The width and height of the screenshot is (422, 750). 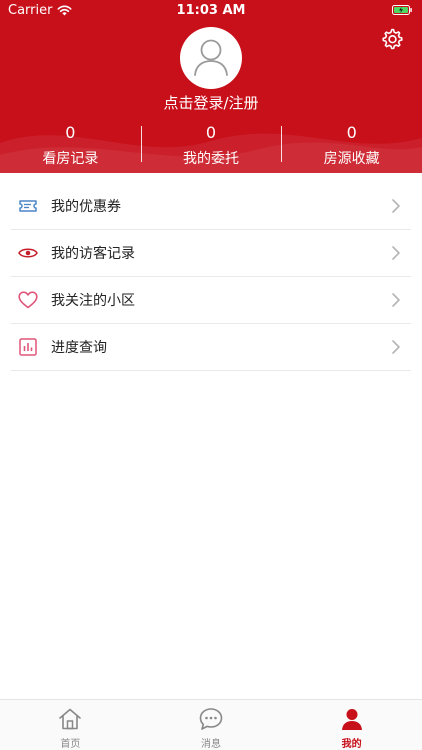 I want to click on bottom-tab-bar: 首页 消息 我的, so click(x=211, y=724).